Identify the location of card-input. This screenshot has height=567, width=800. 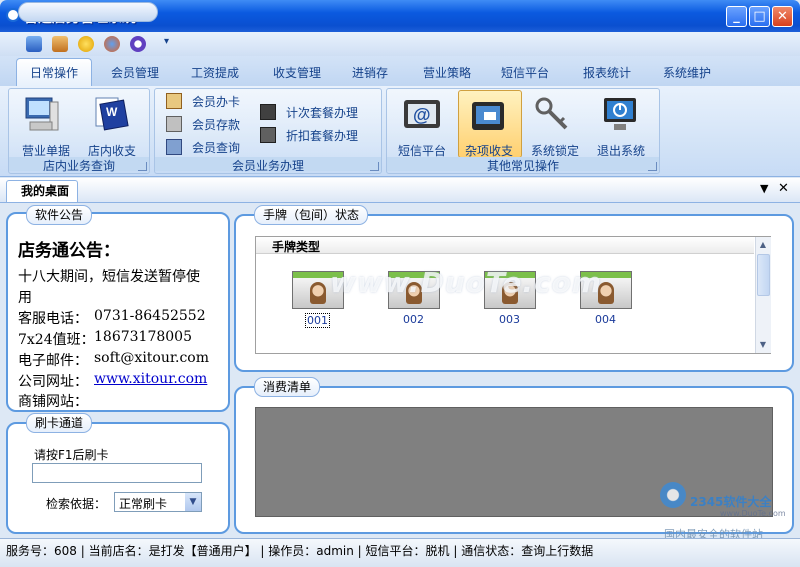
(117, 473).